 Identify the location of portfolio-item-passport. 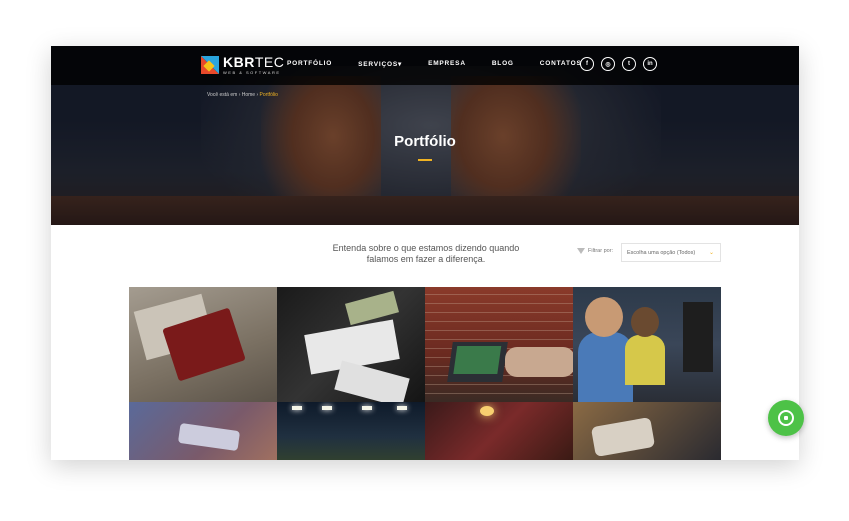
(203, 344).